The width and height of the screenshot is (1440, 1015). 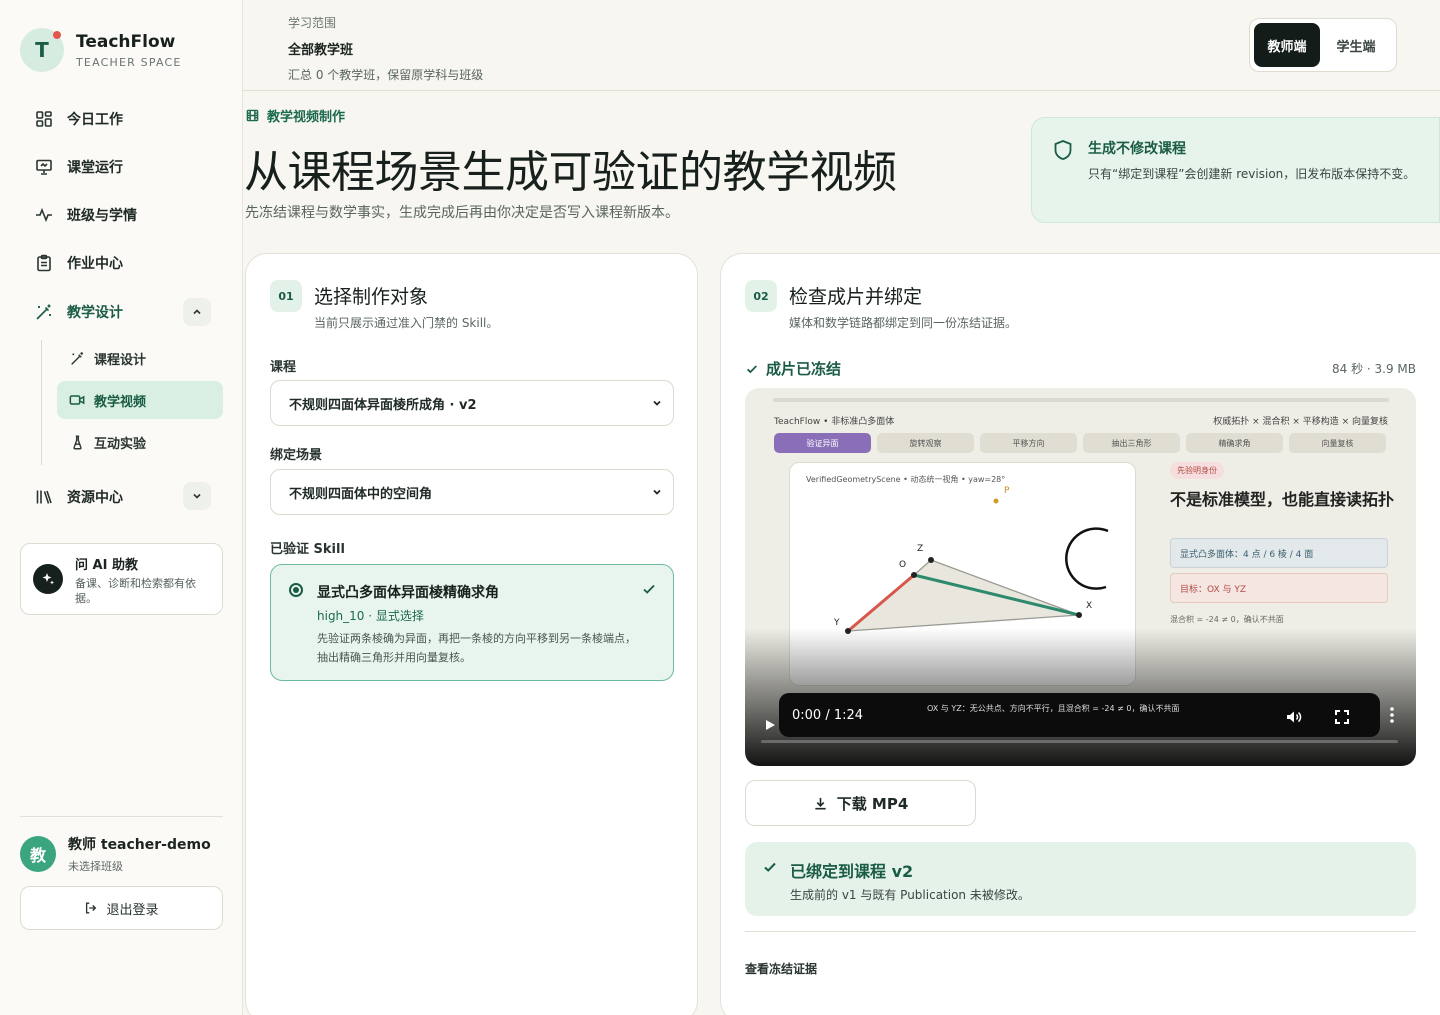 I want to click on nav-label-class-insight: 班级与学情, so click(x=102, y=216).